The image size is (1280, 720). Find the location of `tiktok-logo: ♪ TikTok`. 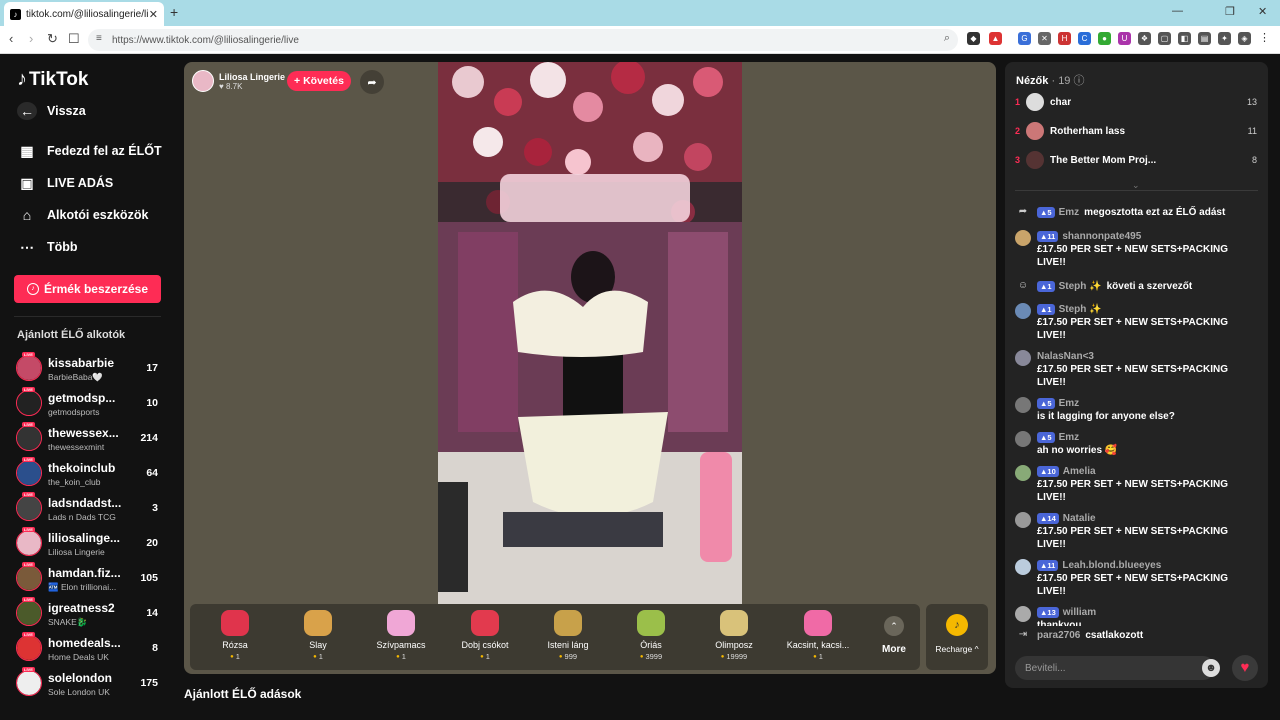

tiktok-logo: ♪ TikTok is located at coordinates (52, 79).